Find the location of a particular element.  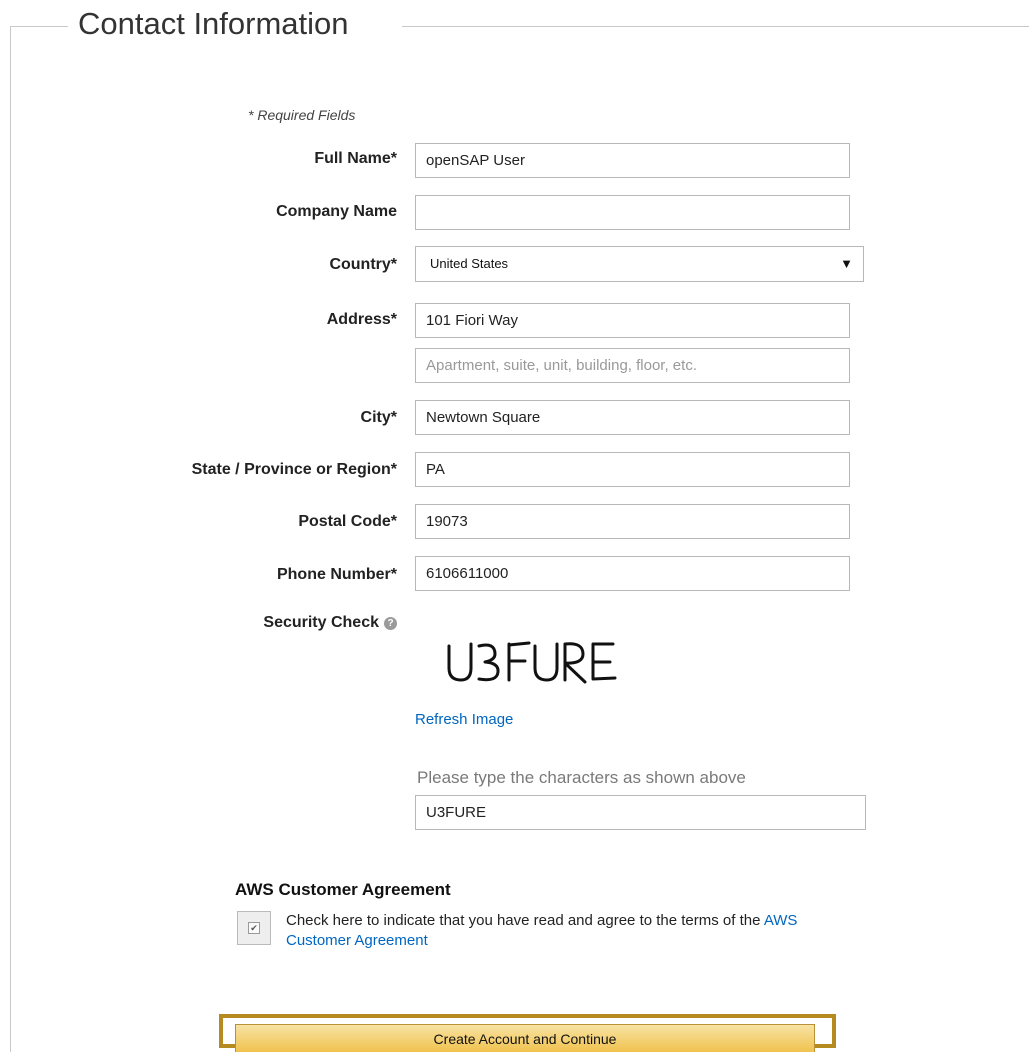

postal-code-label: Postal Code* is located at coordinates (347, 521).